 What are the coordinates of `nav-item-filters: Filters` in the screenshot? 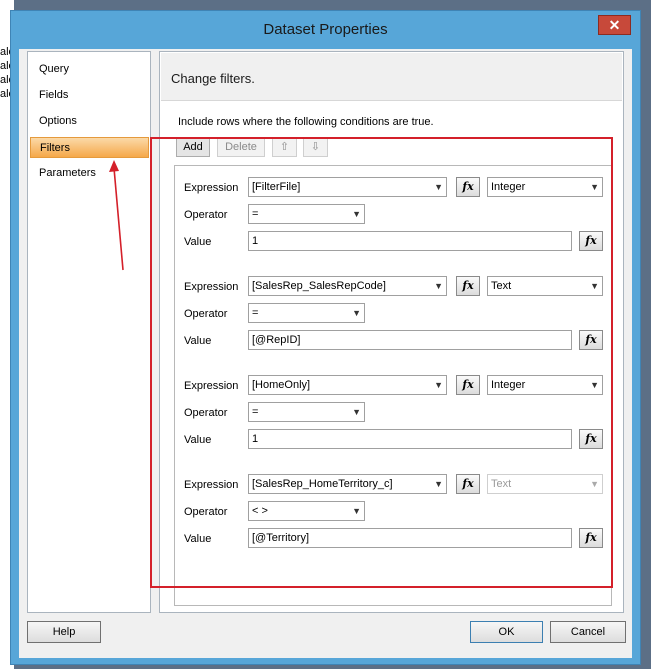 It's located at (89, 147).